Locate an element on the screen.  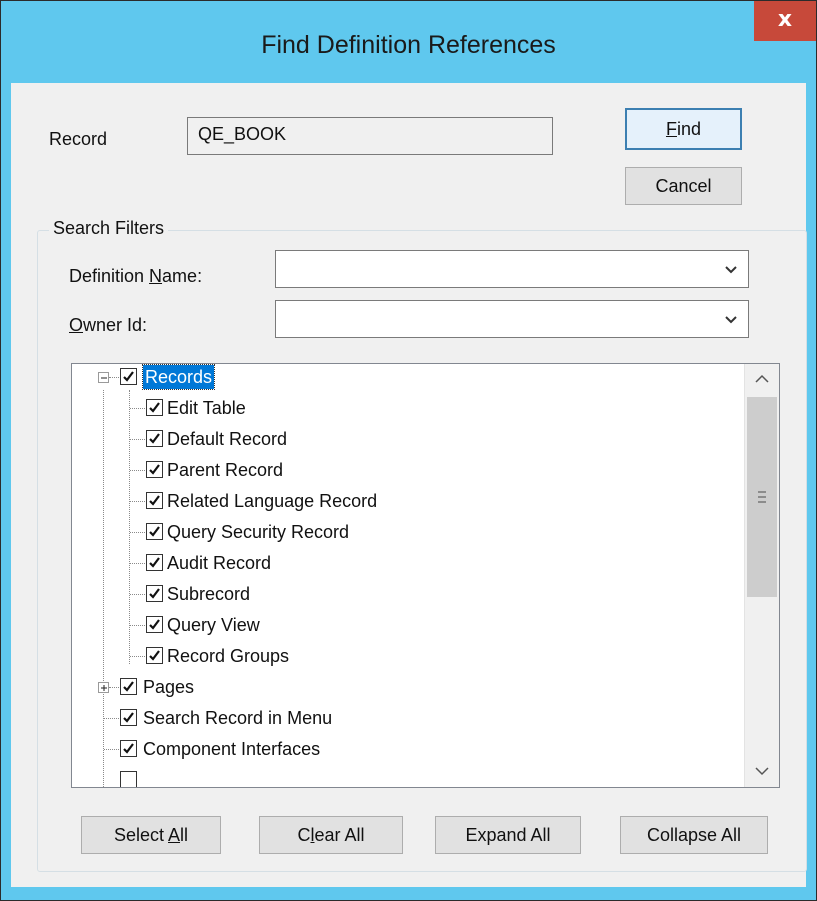
find-button: Find is located at coordinates (683, 129).